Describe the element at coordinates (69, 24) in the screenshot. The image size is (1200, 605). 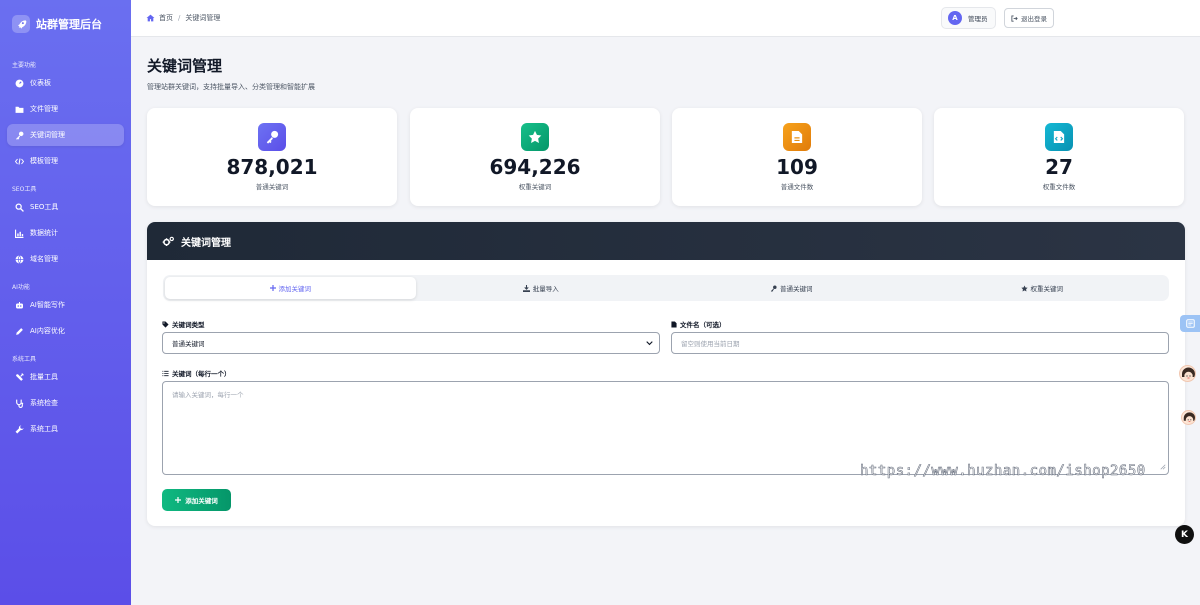
I see `brand-title: 站群管理后台` at that location.